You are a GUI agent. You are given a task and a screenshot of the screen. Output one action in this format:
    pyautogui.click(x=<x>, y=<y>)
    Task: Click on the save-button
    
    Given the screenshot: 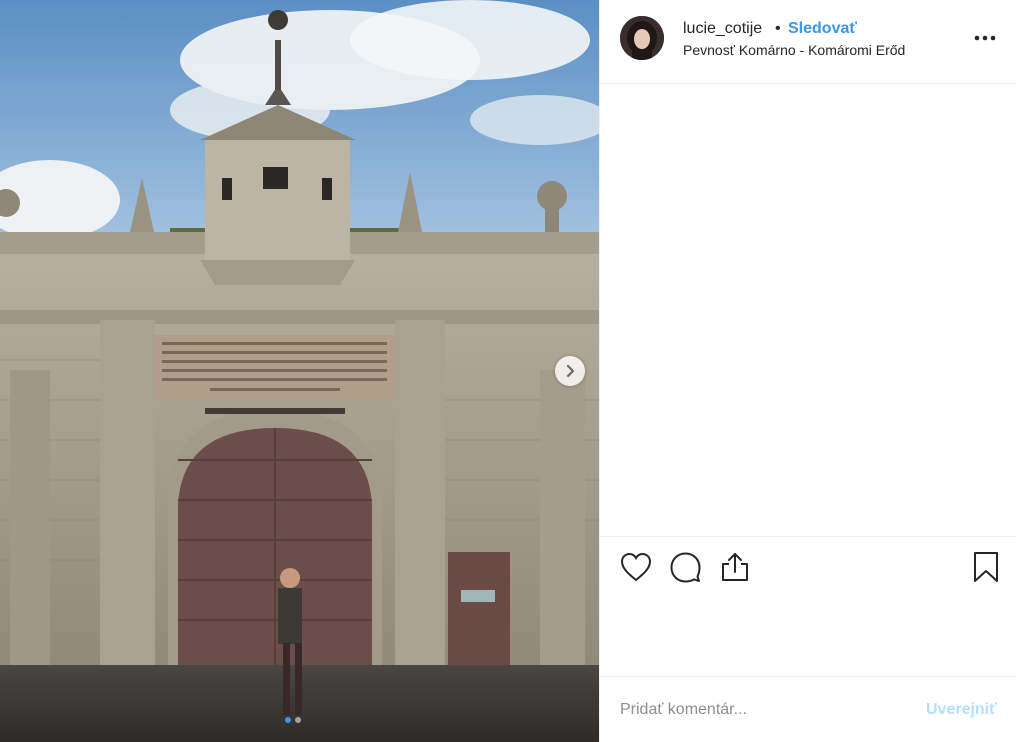 What is the action you would take?
    pyautogui.click(x=986, y=567)
    